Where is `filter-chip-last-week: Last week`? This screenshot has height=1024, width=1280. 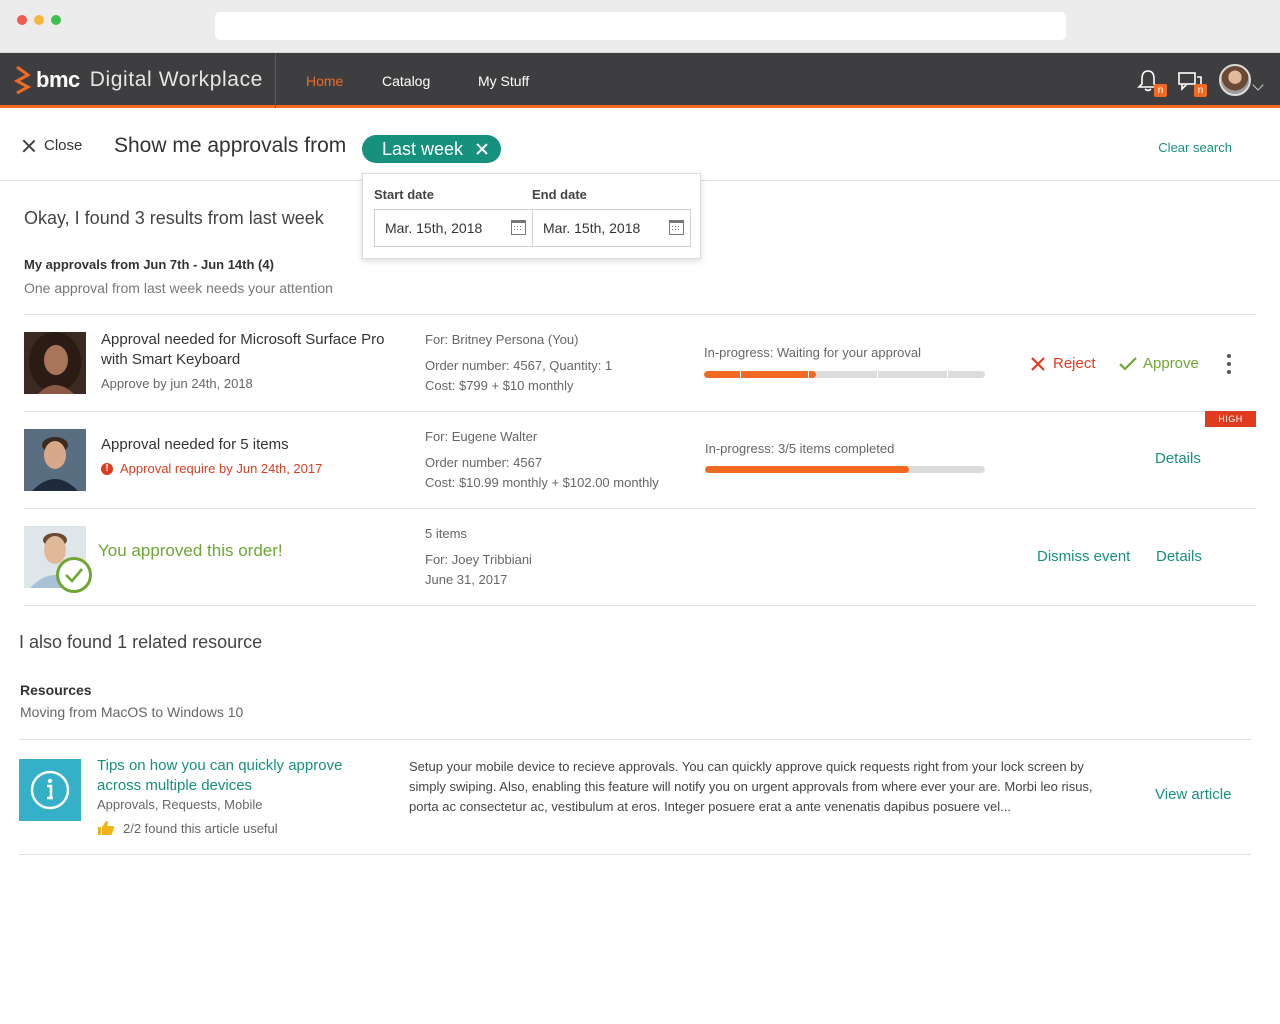 filter-chip-last-week: Last week is located at coordinates (432, 149).